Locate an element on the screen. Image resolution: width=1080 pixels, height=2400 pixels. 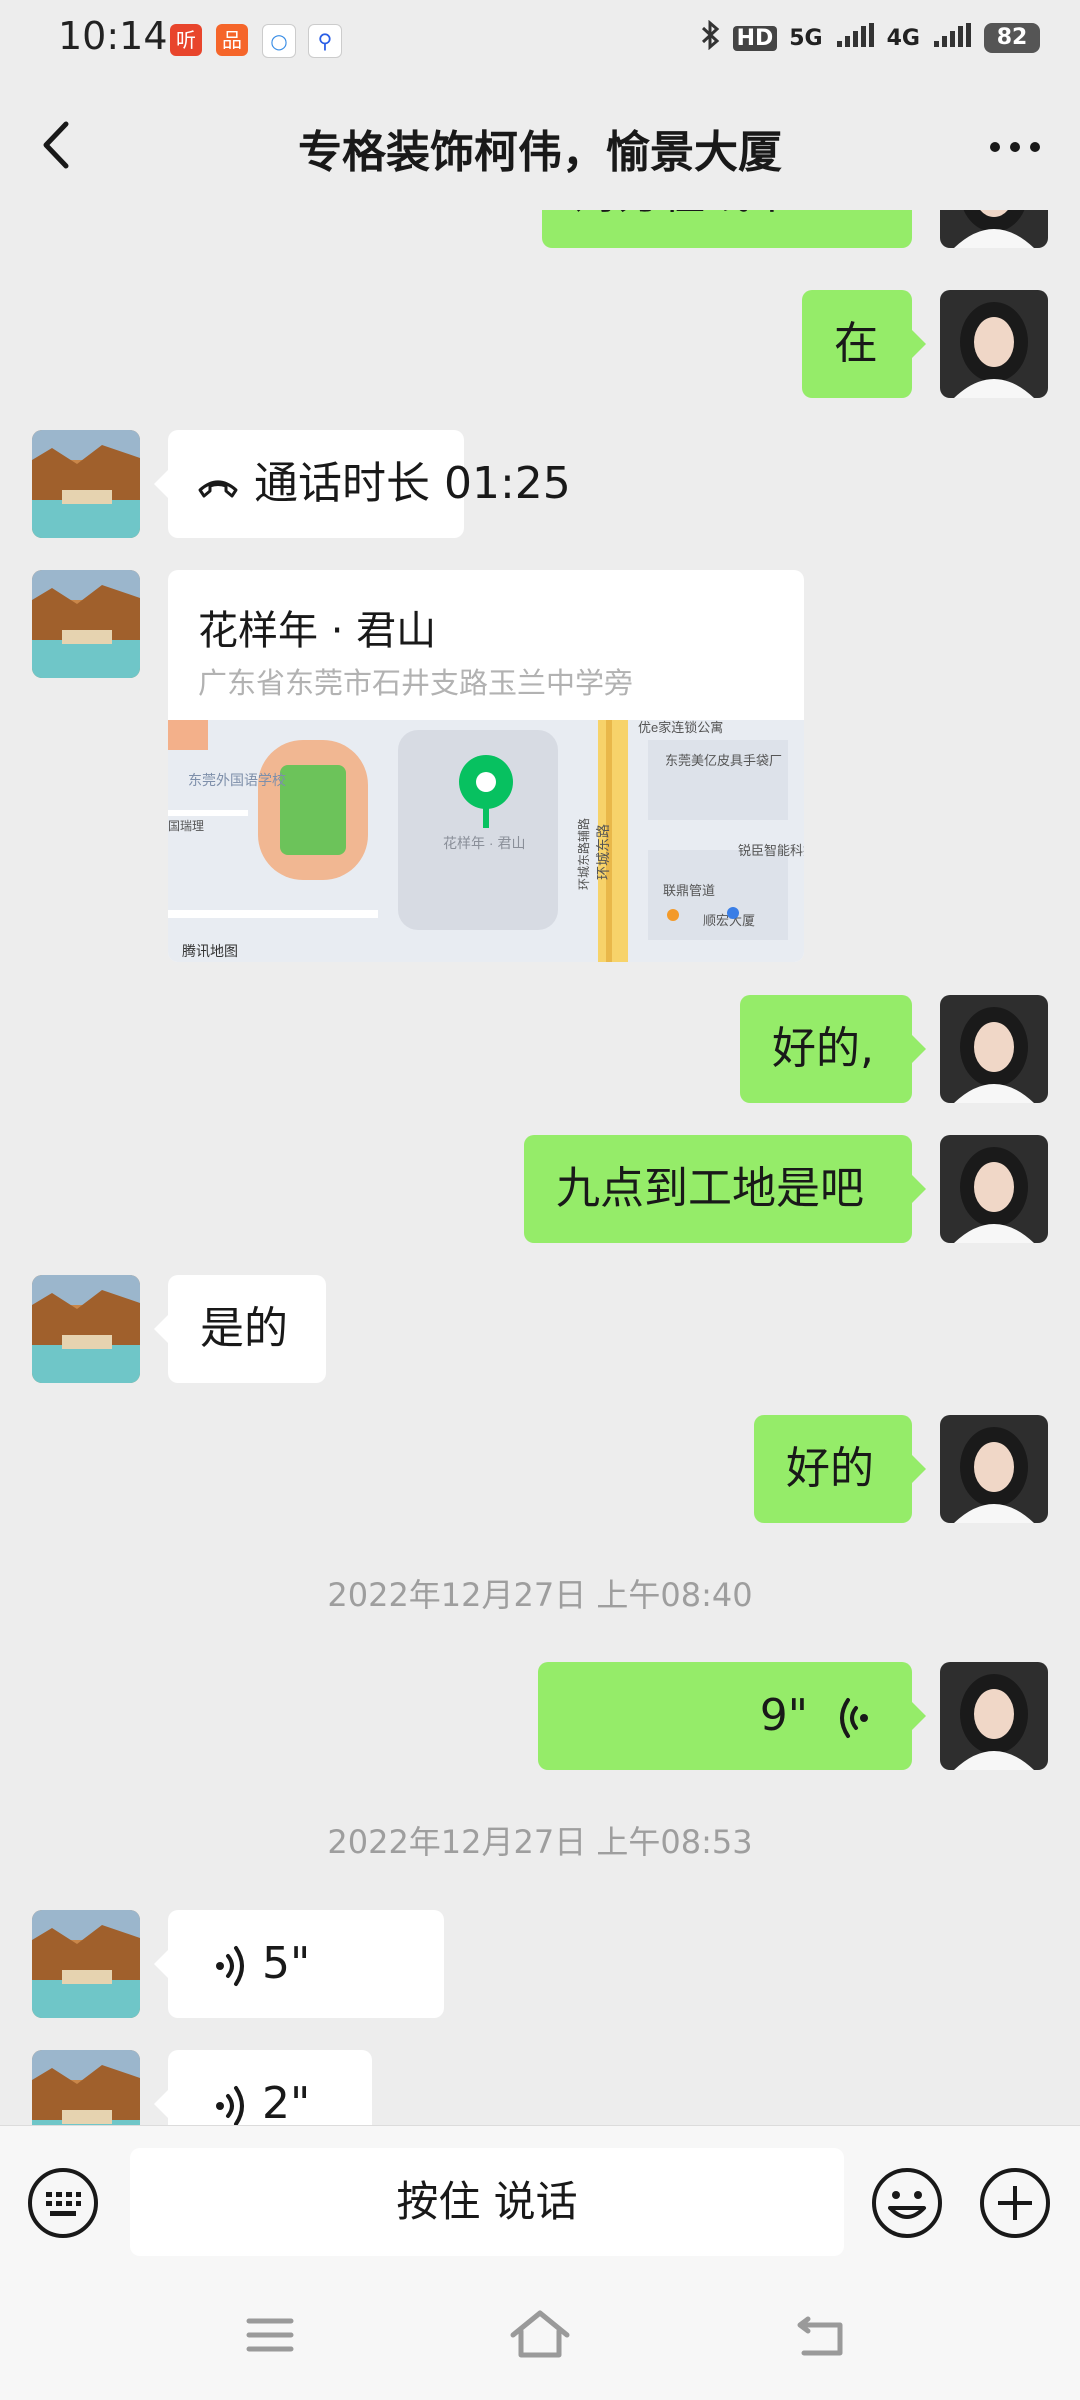
voice-duration: 9" is located at coordinates (783, 1715).